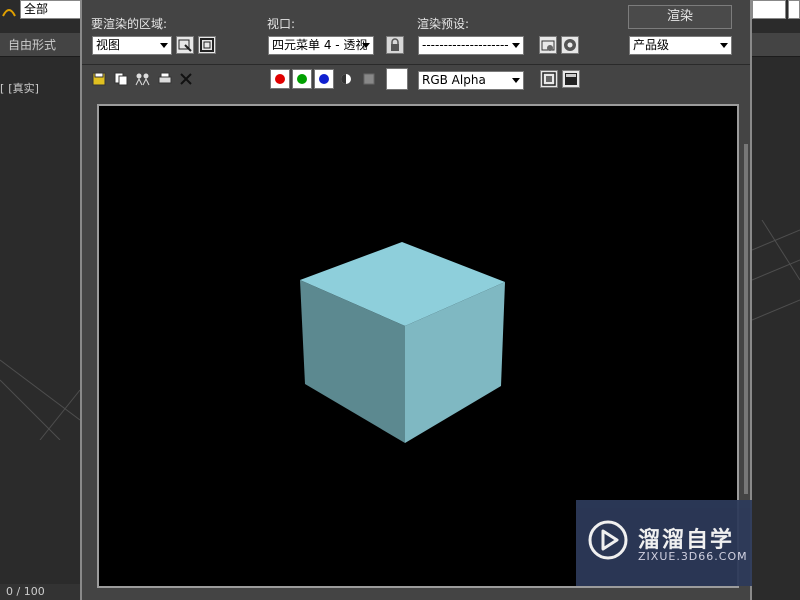 The width and height of the screenshot is (800, 600). What do you see at coordinates (143, 79) in the screenshot?
I see `clone-frame-icon` at bounding box center [143, 79].